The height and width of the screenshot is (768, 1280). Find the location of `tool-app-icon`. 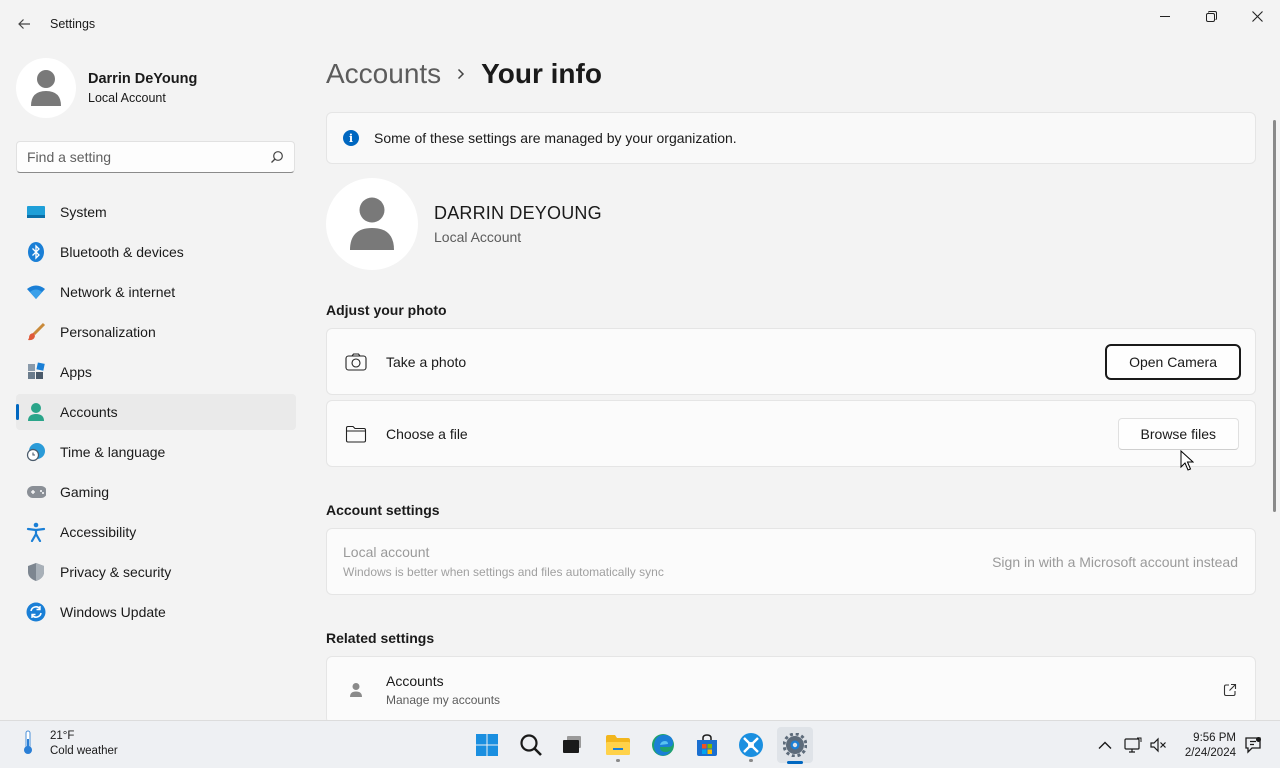

tool-app-icon is located at coordinates (751, 745).